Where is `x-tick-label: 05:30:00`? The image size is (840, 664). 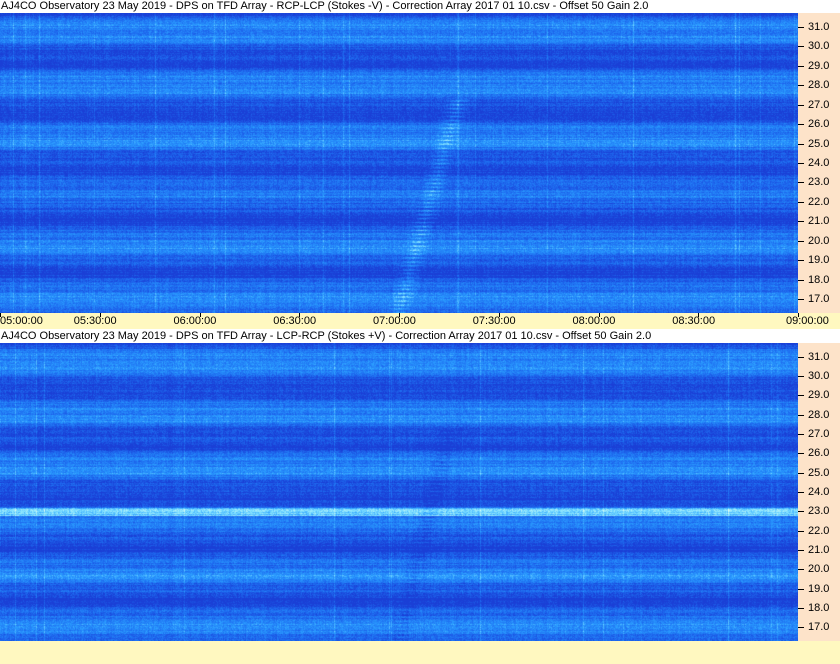
x-tick-label: 05:30:00 is located at coordinates (95, 321).